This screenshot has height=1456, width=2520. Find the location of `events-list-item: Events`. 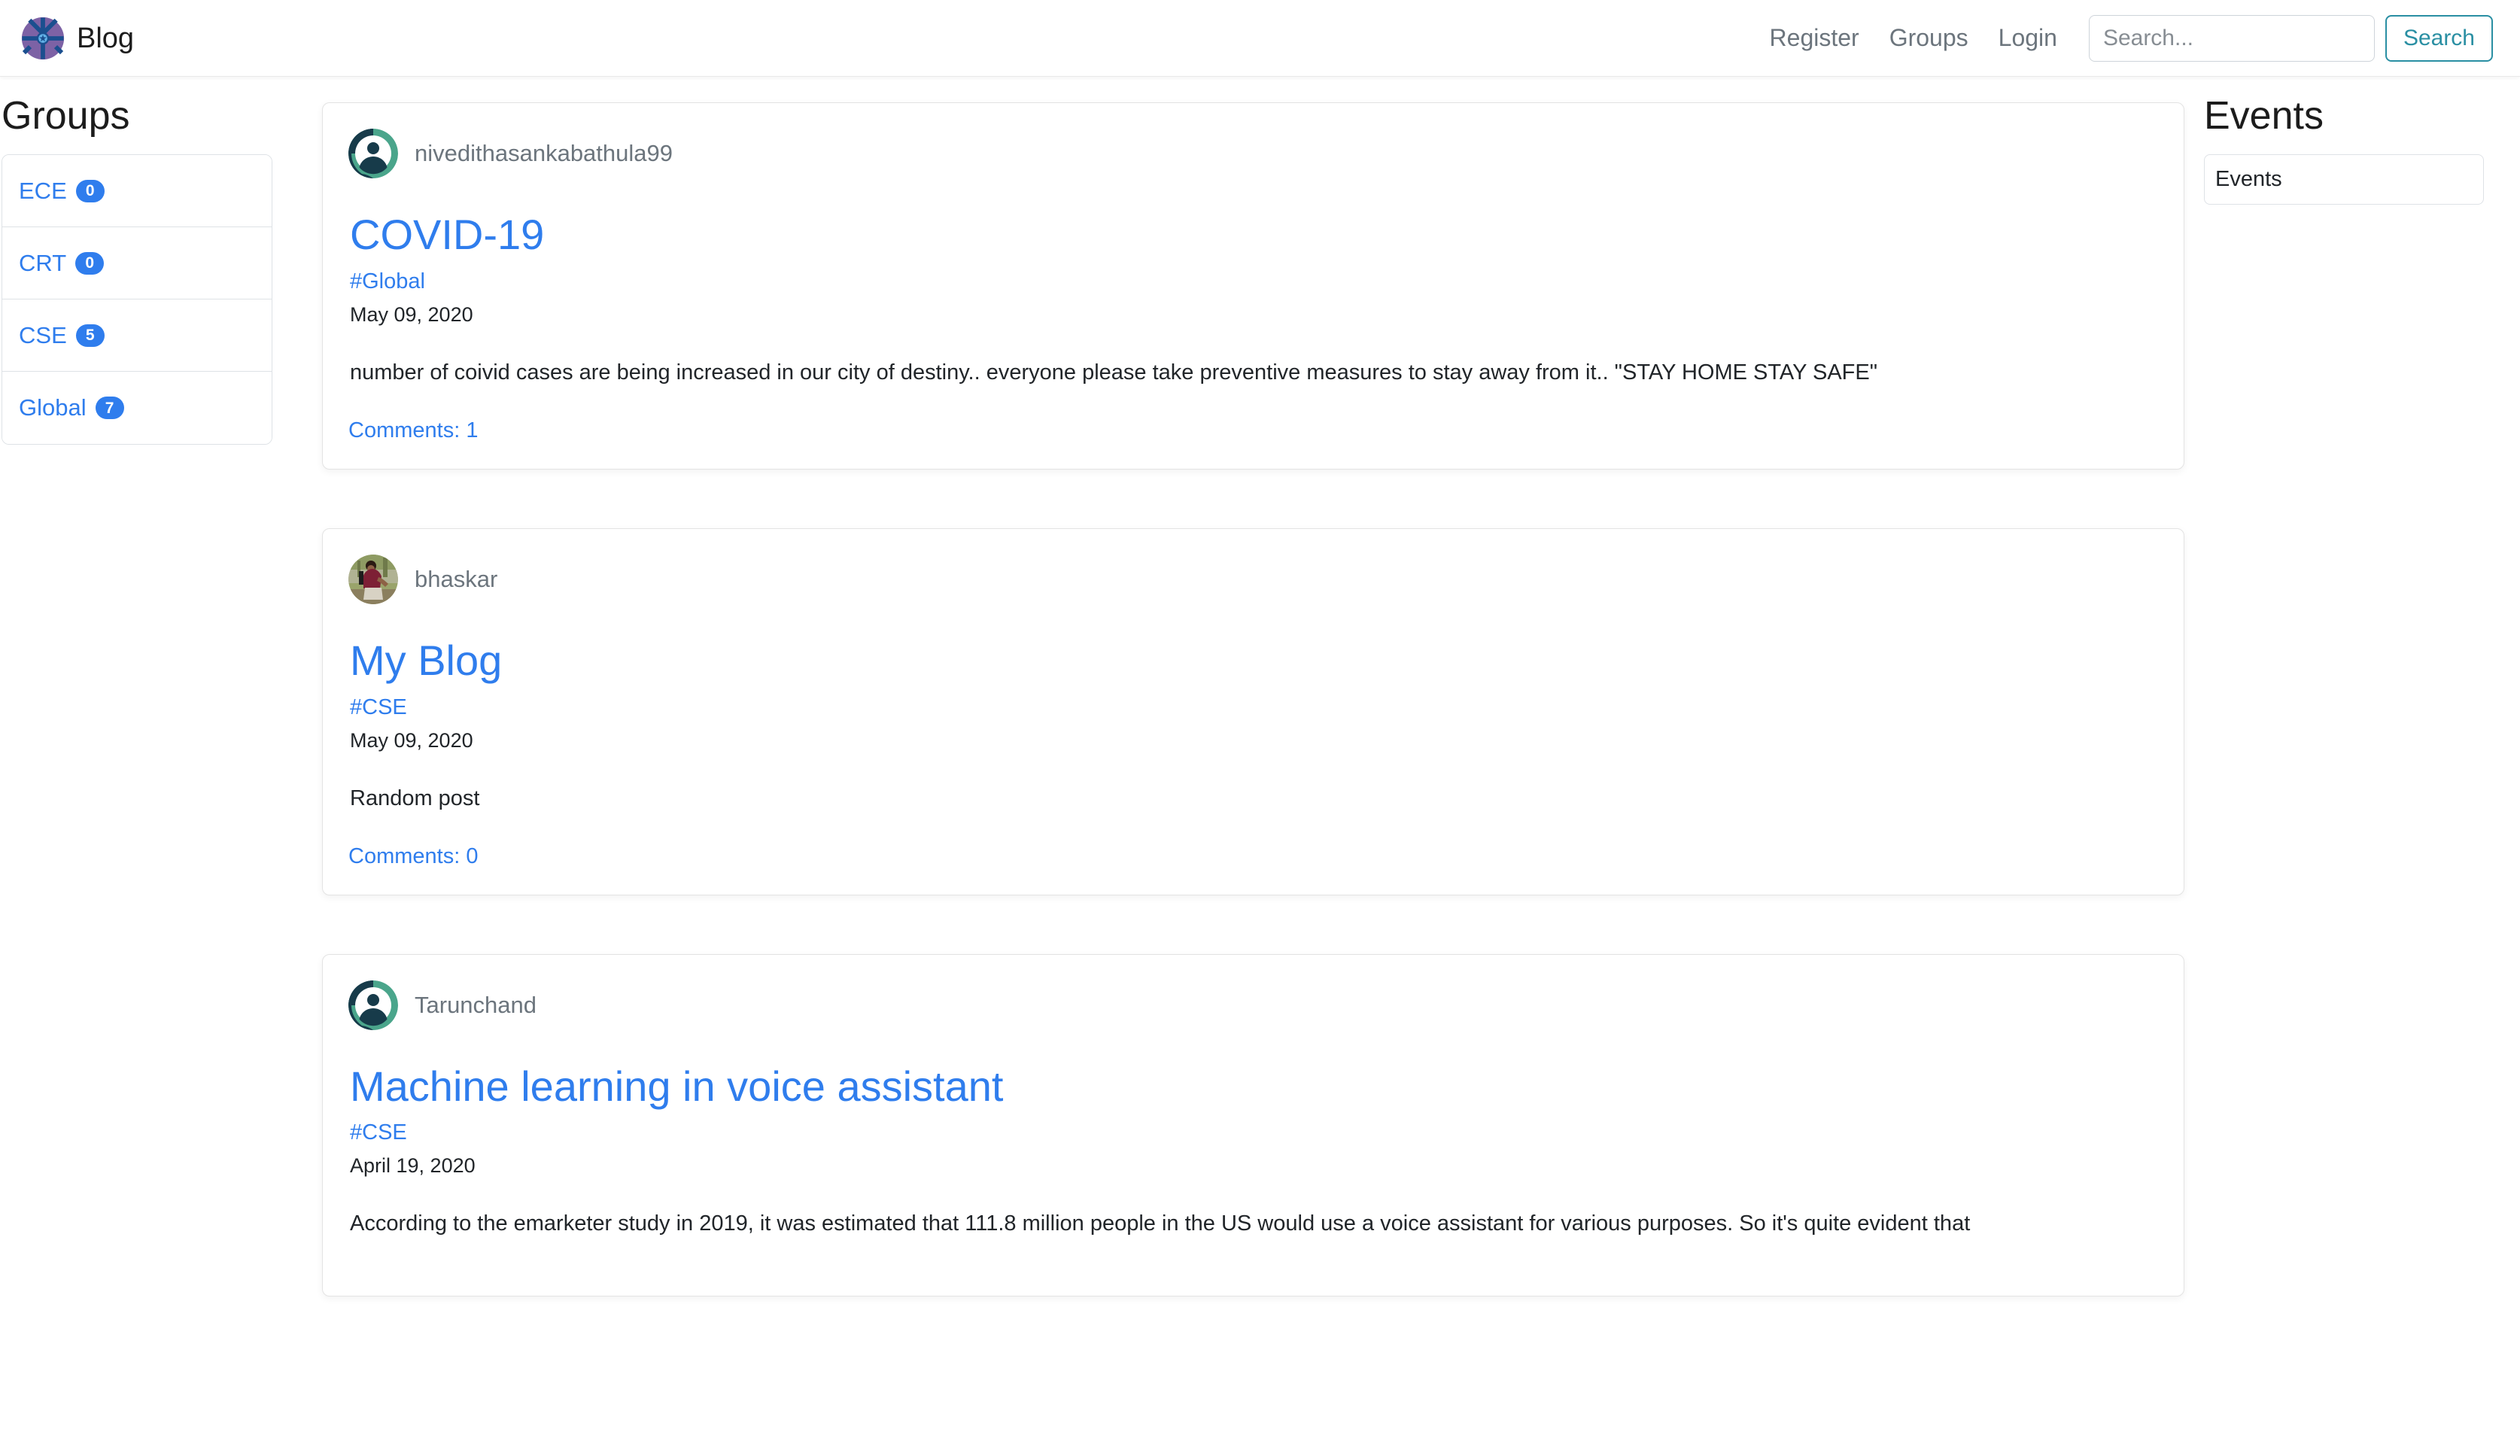

events-list-item: Events is located at coordinates (2344, 179).